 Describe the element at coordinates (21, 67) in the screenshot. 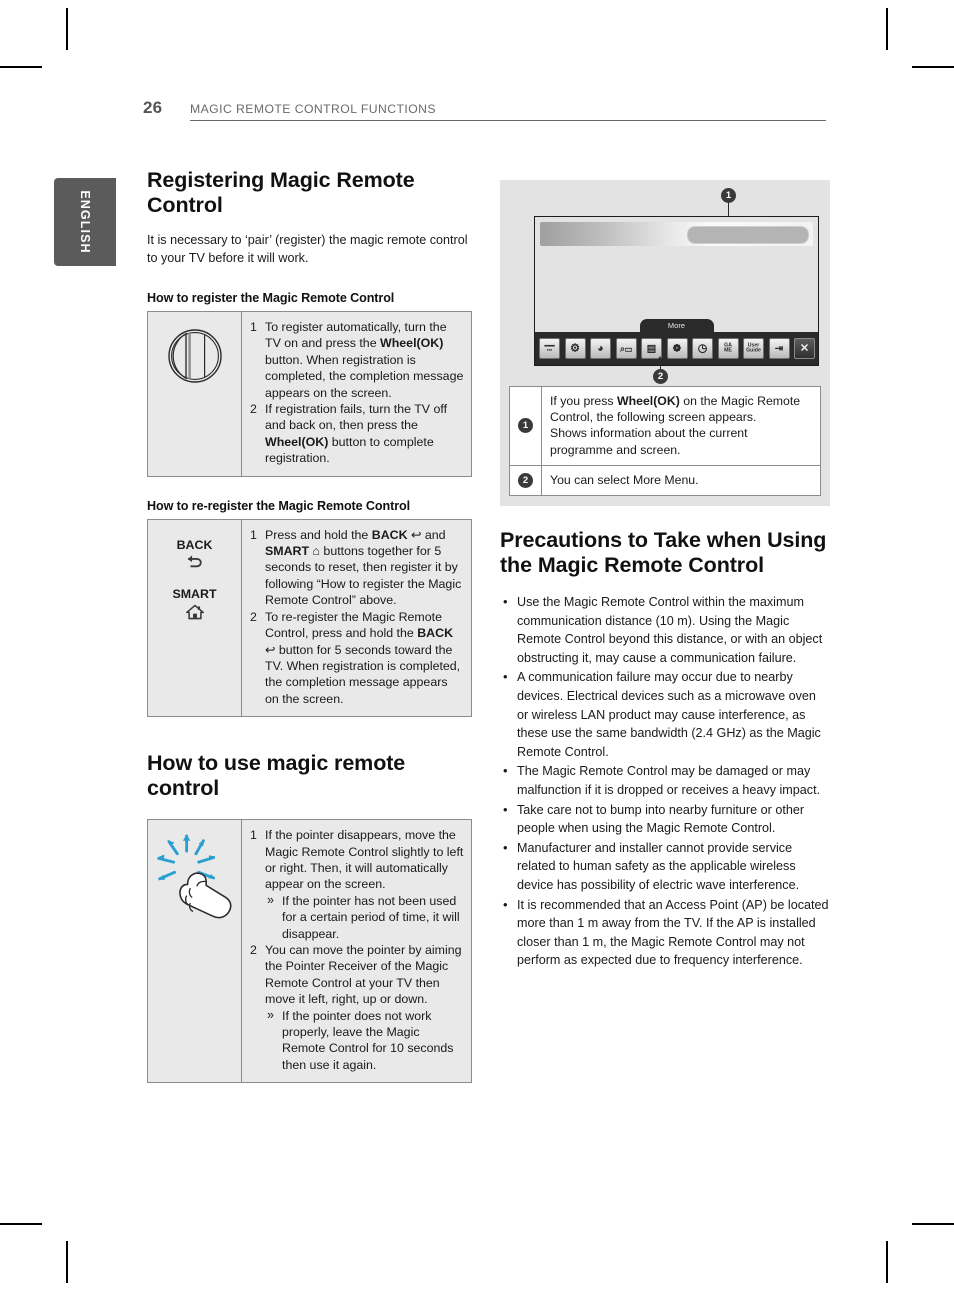

I see `crop-mark-left-top` at that location.